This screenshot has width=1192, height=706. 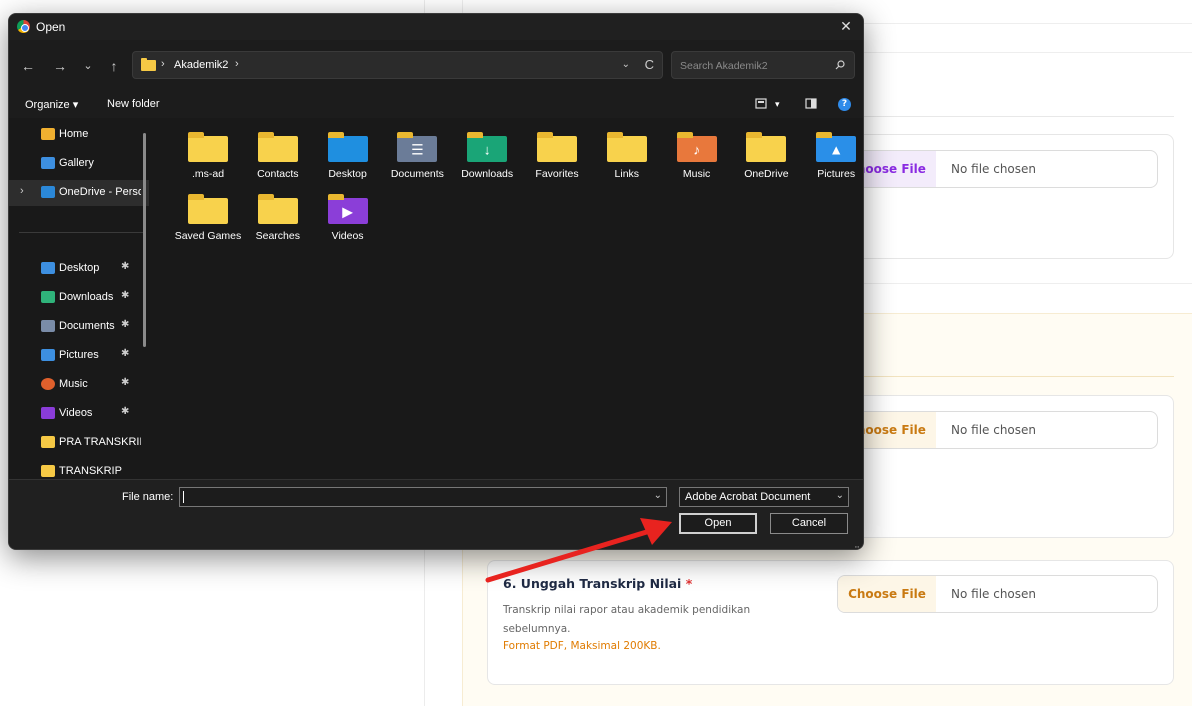 I want to click on sidebar-item-gallery: Gallery, so click(x=79, y=164).